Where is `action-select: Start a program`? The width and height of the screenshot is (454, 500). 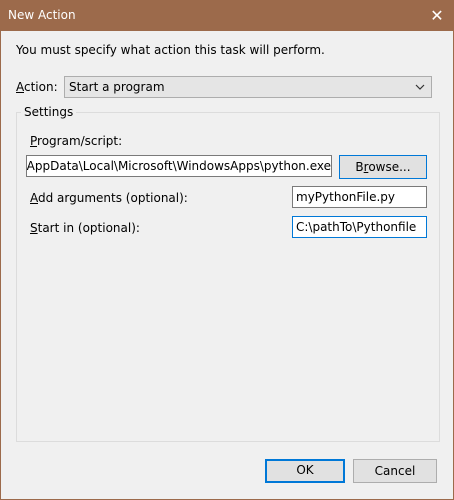
action-select: Start a program is located at coordinates (248, 87).